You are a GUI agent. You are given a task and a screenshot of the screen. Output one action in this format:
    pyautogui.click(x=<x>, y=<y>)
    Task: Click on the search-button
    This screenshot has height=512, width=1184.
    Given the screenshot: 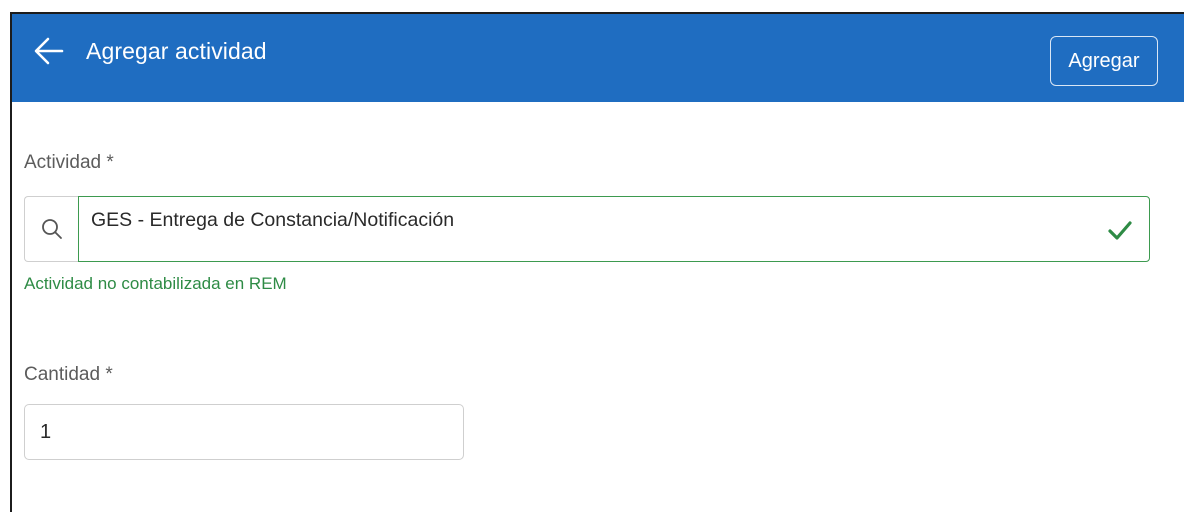 What is the action you would take?
    pyautogui.click(x=51, y=229)
    